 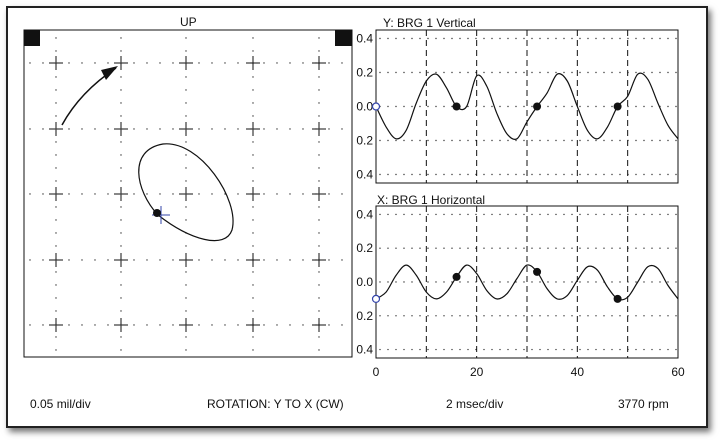 I want to click on footer-timebase: 2 msec/div, so click(x=475, y=404).